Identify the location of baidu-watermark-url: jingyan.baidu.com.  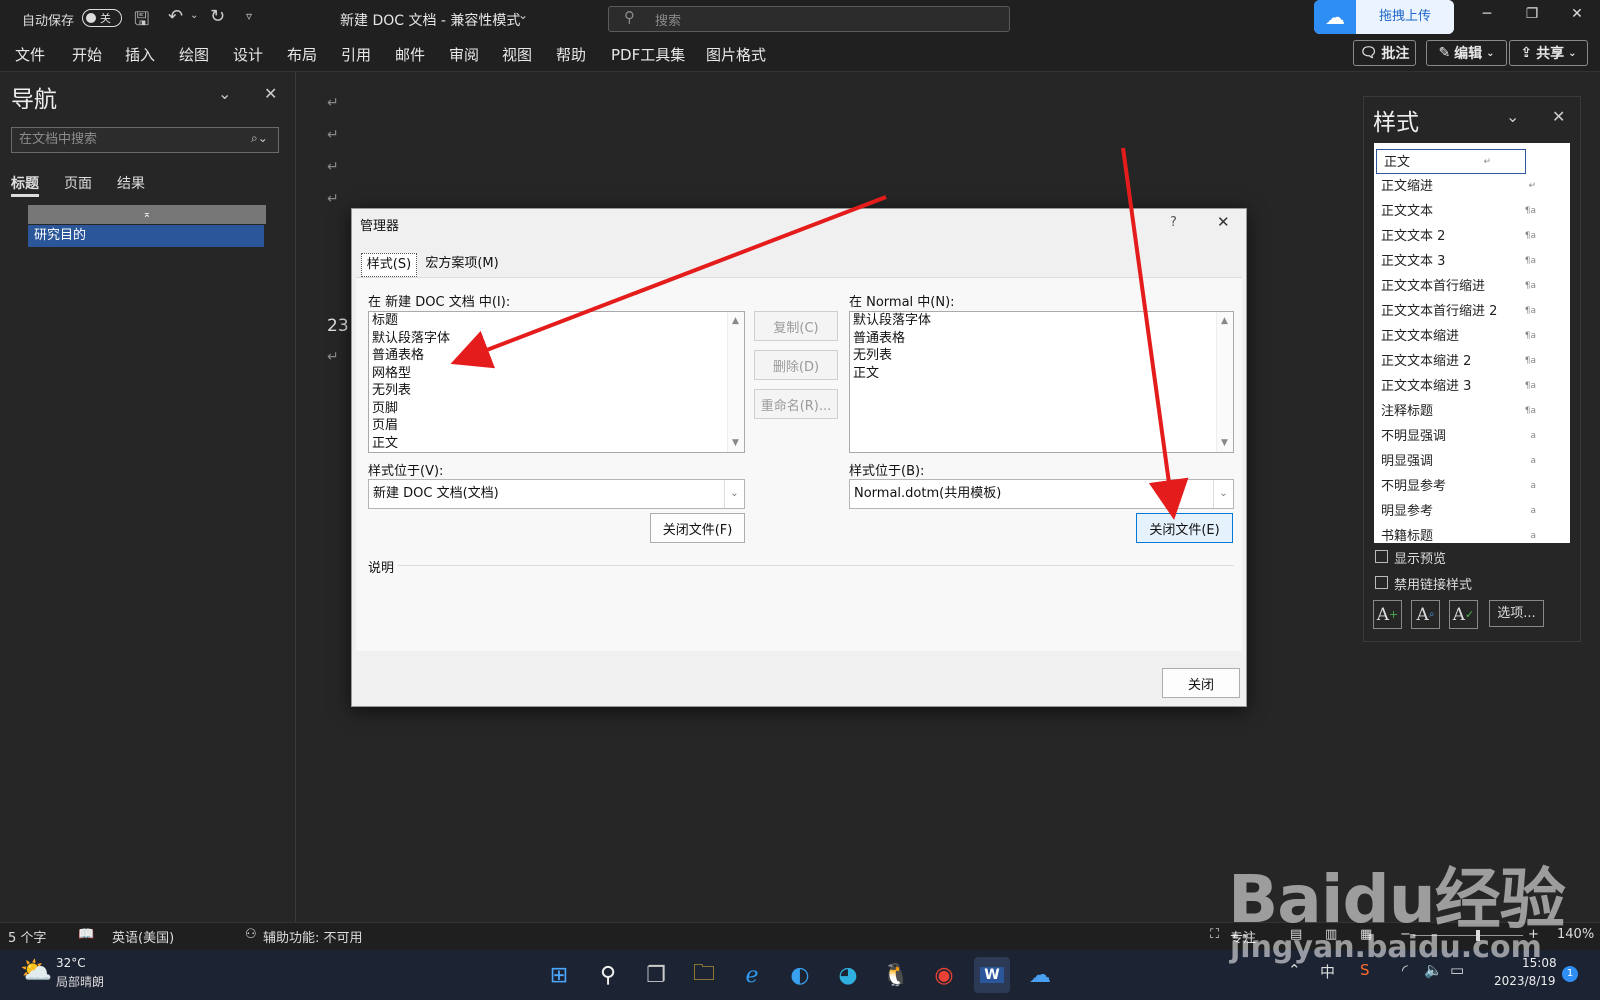
(1386, 947).